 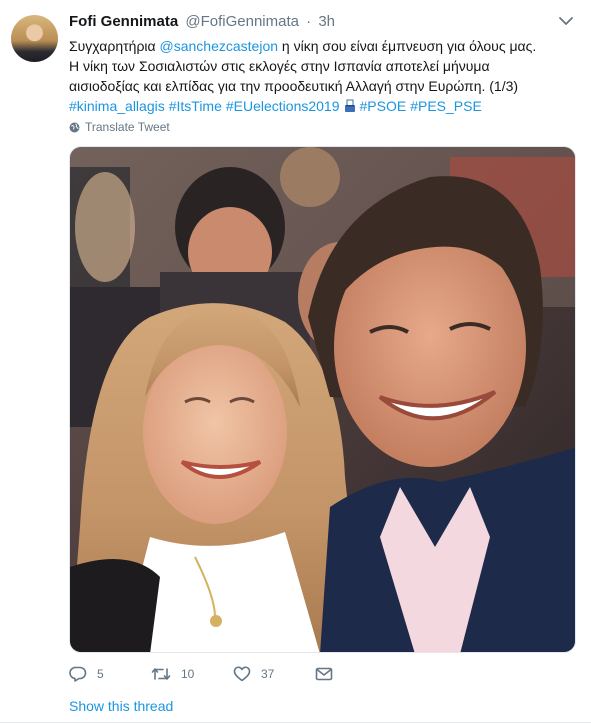 I want to click on reply-button: 5, so click(x=110, y=674).